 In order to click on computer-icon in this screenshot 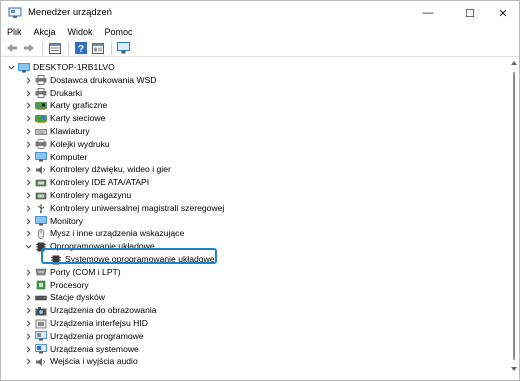, I will do `click(41, 157)`.